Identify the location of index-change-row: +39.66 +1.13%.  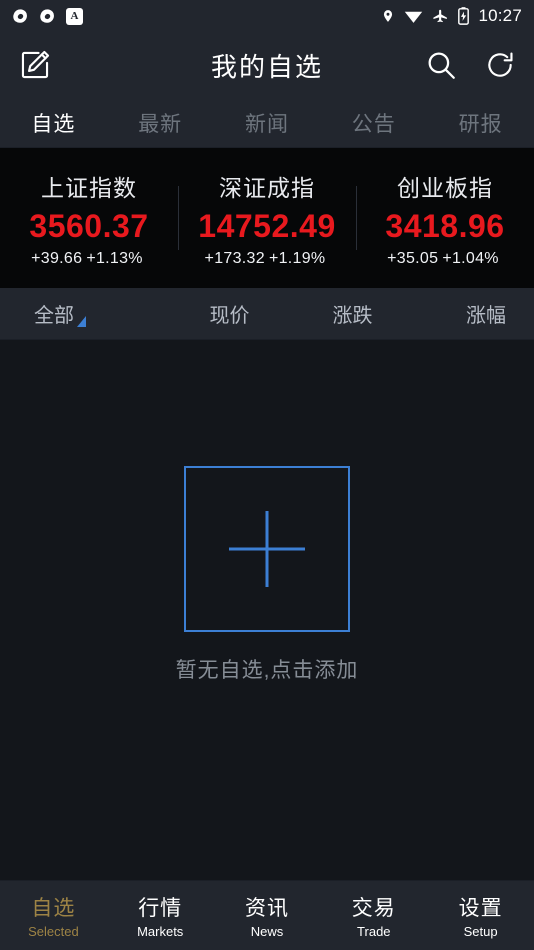
(89, 259).